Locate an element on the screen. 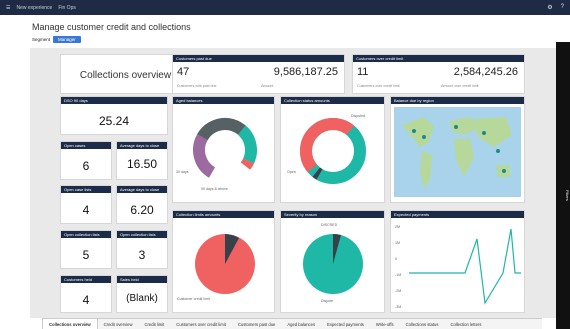 The width and height of the screenshot is (570, 329). severity-pie is located at coordinates (333, 263).